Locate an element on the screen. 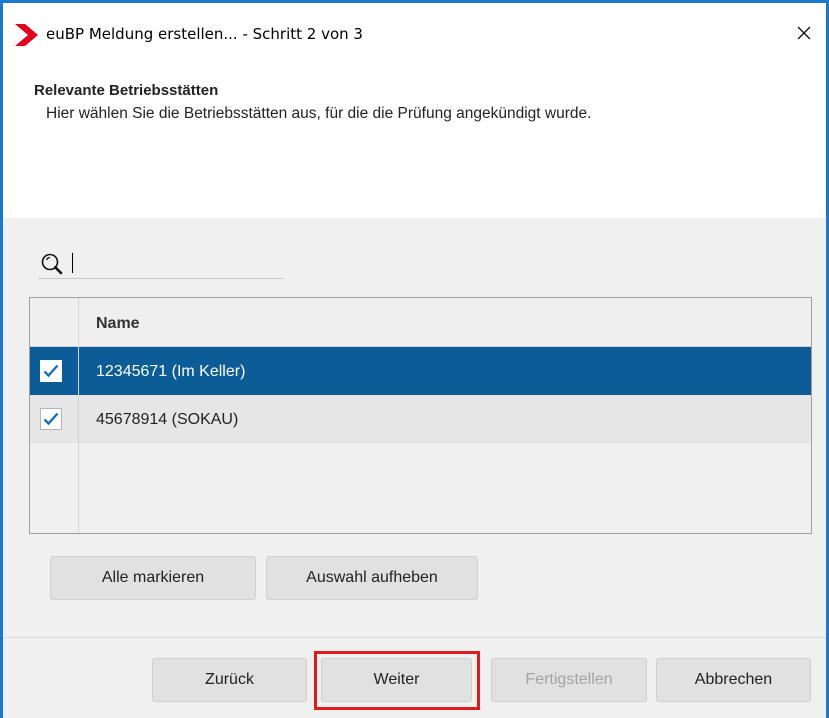 Image resolution: width=829 pixels, height=718 pixels. close-icon is located at coordinates (804, 35).